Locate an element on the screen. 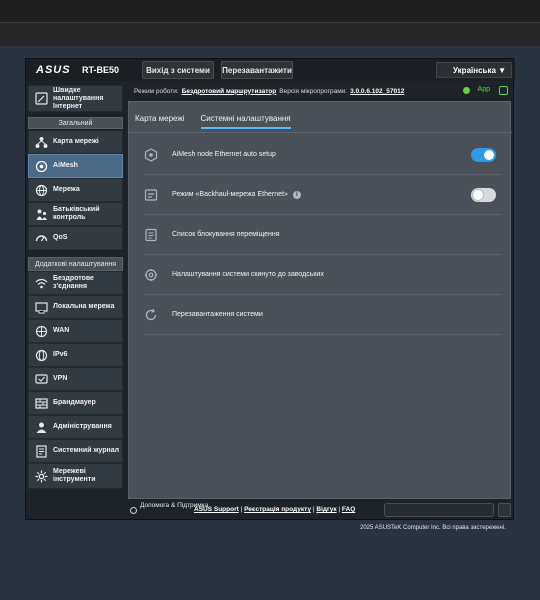 Image resolution: width=540 pixels, height=600 pixels. setting-label: Режим «Backhaul-мережа Ethernet» is located at coordinates (230, 194).